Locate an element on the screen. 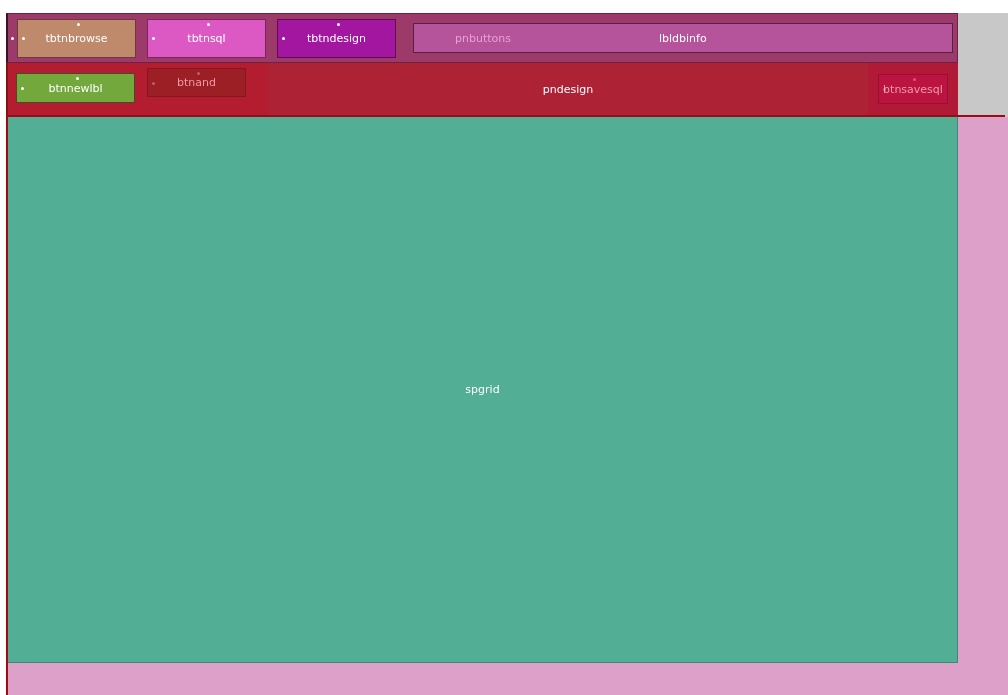 The image size is (1008, 695). toolbar-button: tbtndesign is located at coordinates (336, 38).